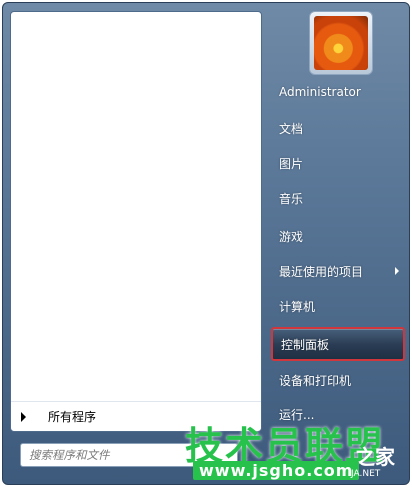  I want to click on recent-items-item: 最近使用的项目, so click(338, 271).